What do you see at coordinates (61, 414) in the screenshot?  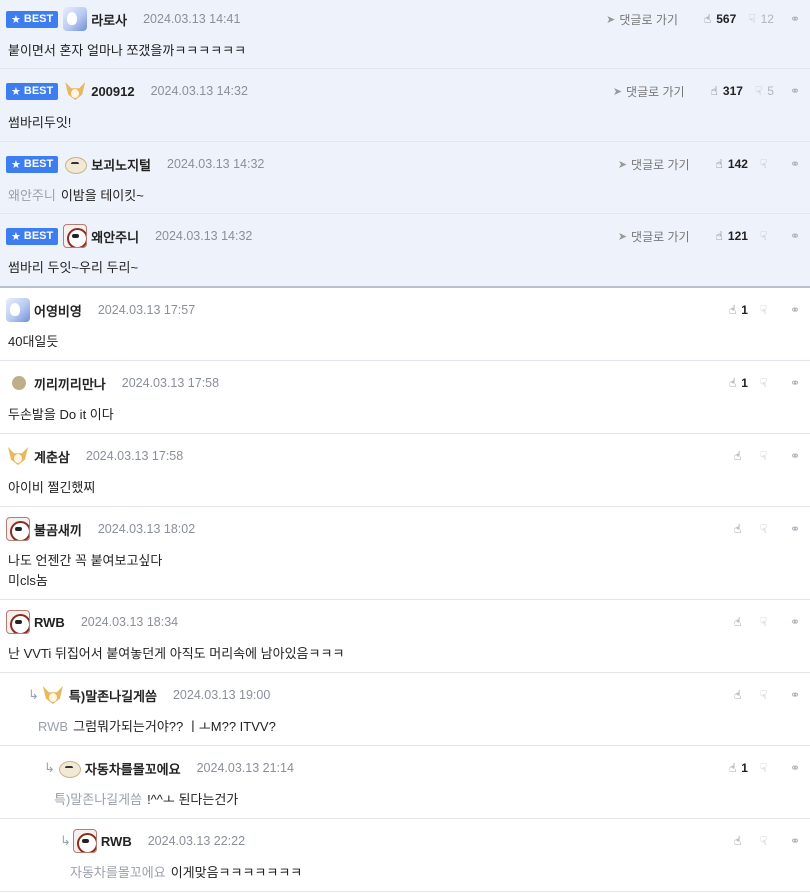 I see `comment-text: 두손발을 Do it 이다` at bounding box center [61, 414].